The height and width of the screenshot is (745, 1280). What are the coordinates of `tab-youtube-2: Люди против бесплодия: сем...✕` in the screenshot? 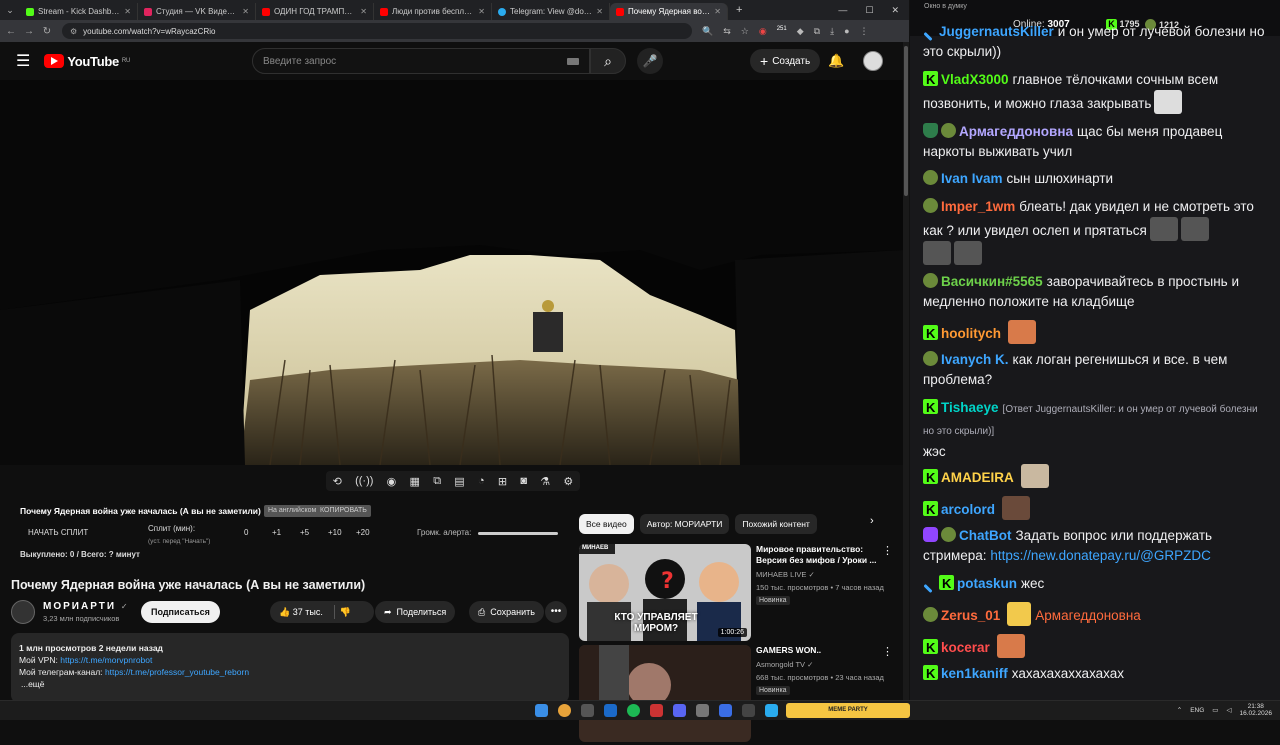 It's located at (433, 11).